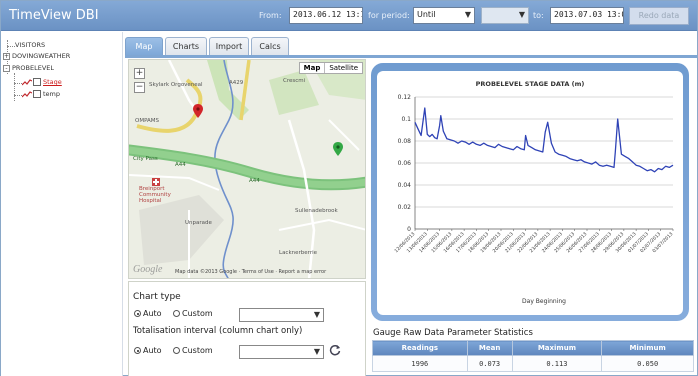  I want to click on tree-item-label: temp, so click(52, 94).